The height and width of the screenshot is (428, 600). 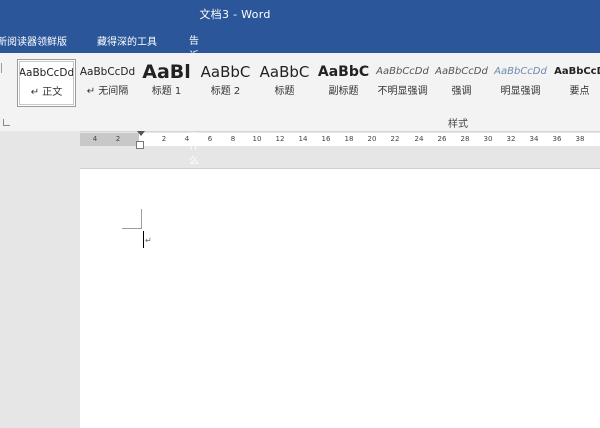 What do you see at coordinates (6, 122) in the screenshot?
I see `clipboard-launcher-icon` at bounding box center [6, 122].